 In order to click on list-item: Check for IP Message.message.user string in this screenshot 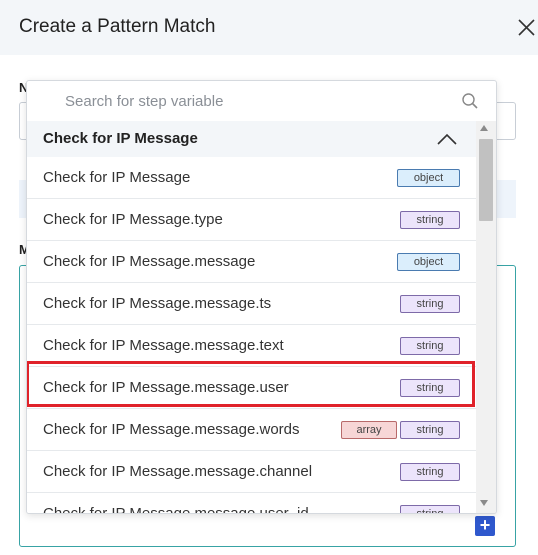, I will do `click(251, 388)`.